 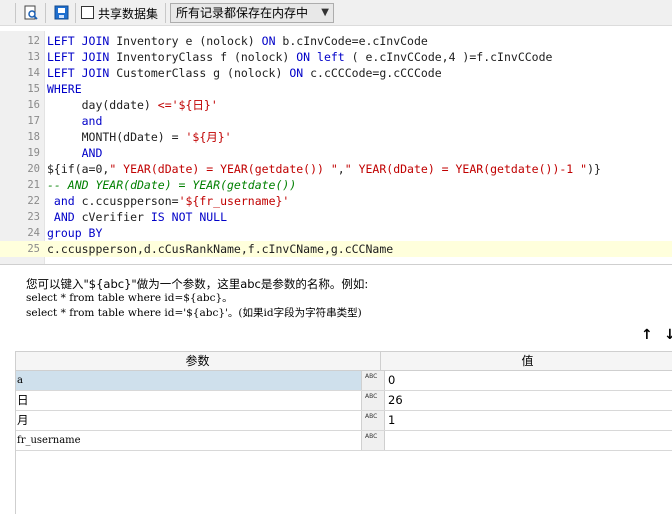 I want to click on table-row: a ABC 0, so click(x=344, y=381).